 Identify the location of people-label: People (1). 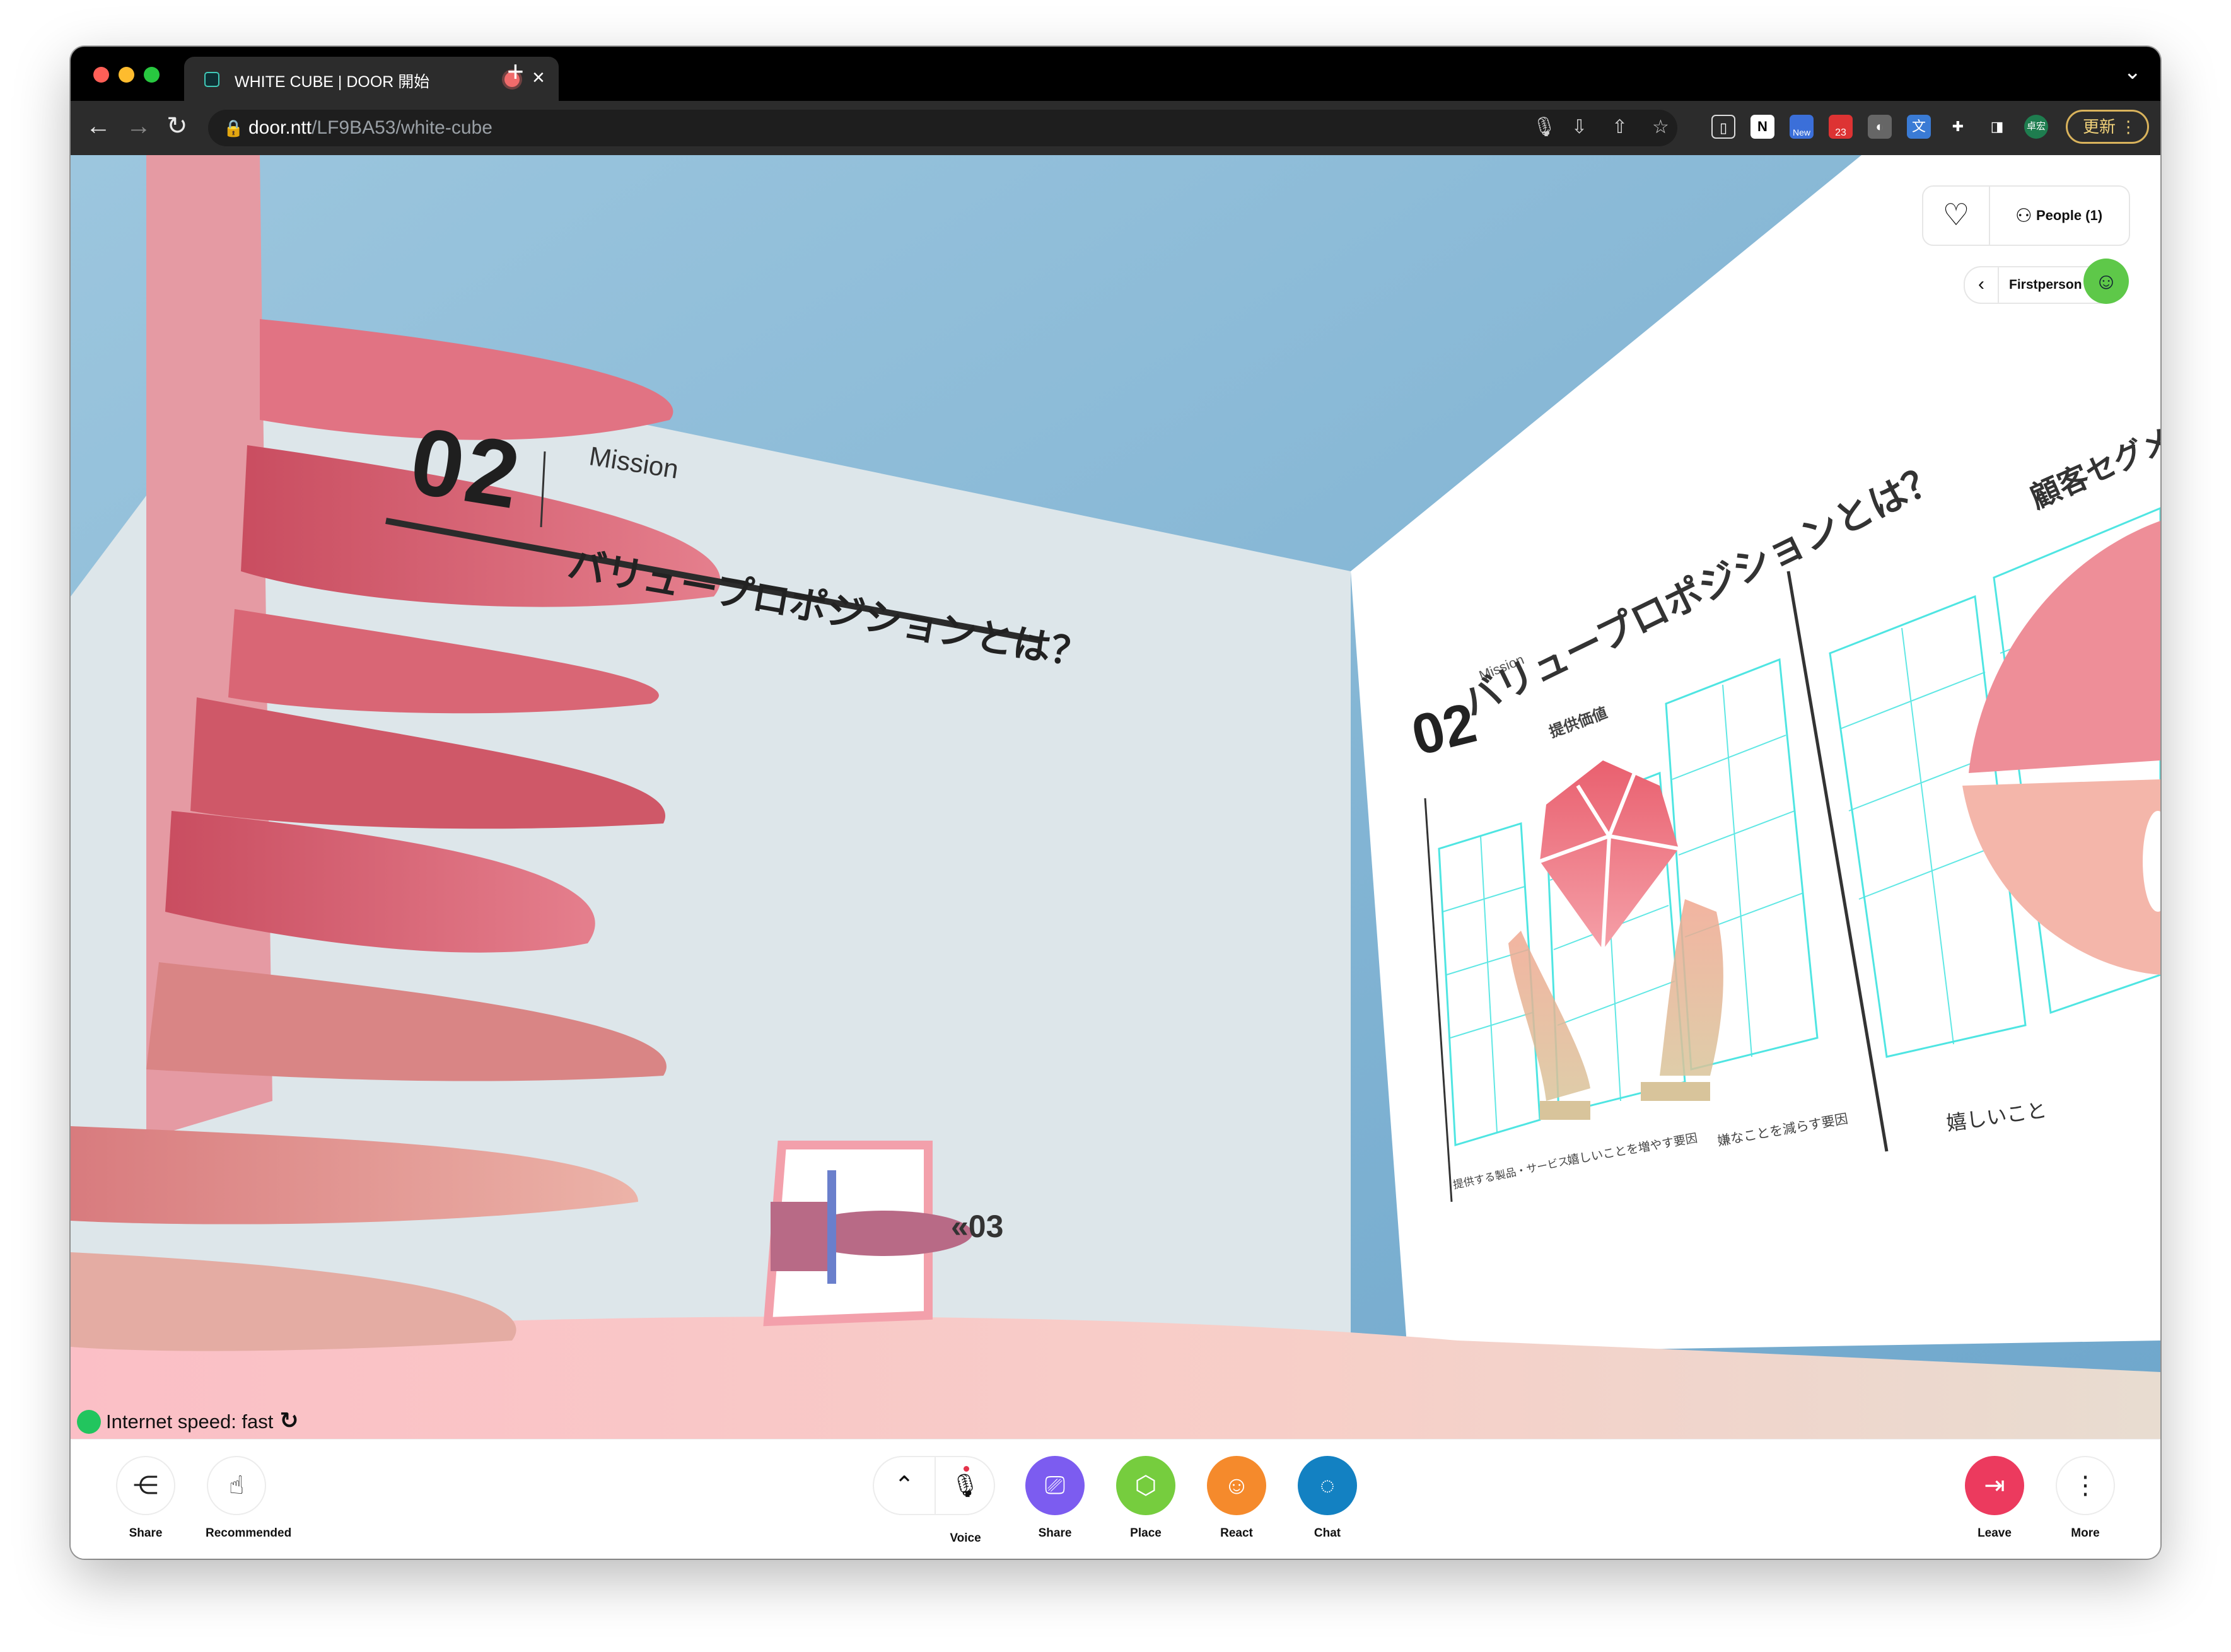
(2069, 215).